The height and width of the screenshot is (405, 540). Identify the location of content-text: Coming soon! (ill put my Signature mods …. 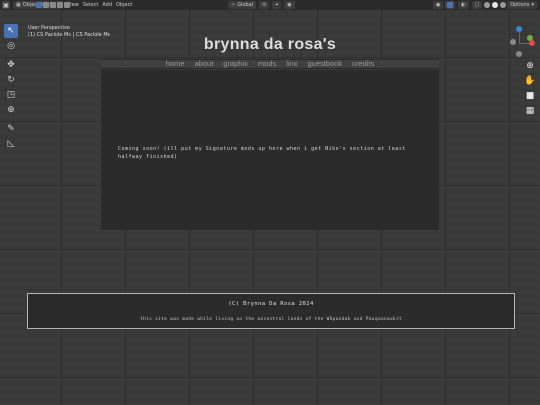
(262, 153).